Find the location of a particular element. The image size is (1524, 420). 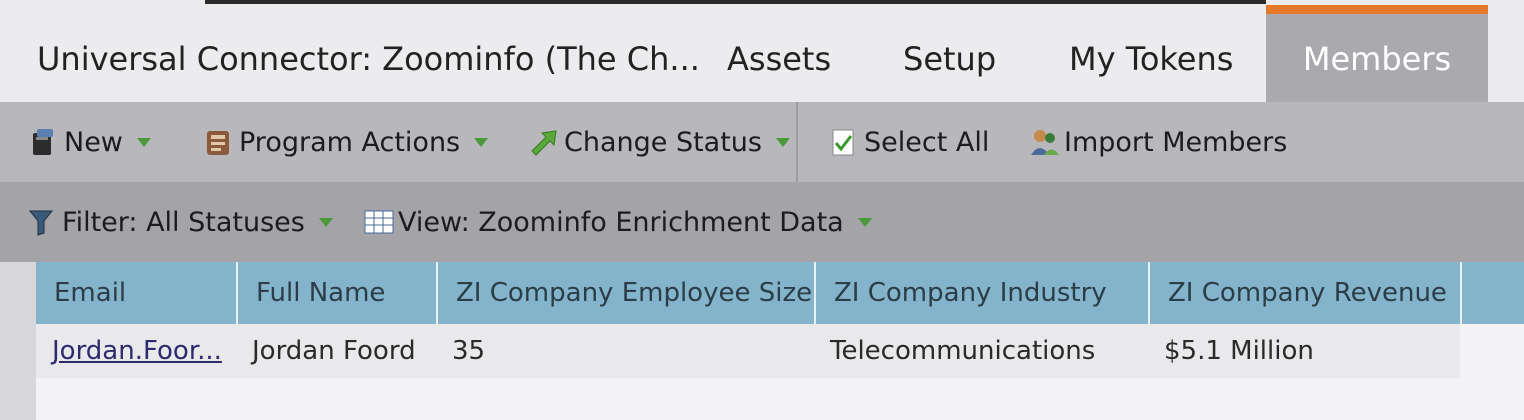

left-panel-gutter is located at coordinates (18, 341).